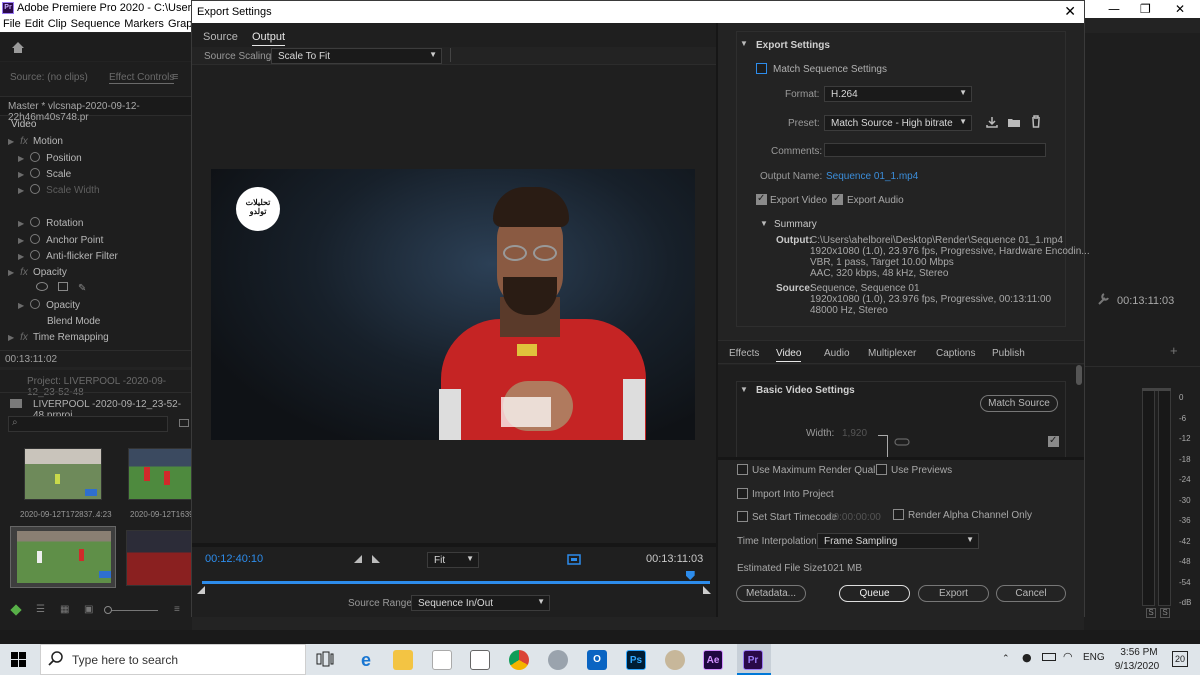 This screenshot has width=1200, height=675. I want to click on cancel-button: Cancel, so click(1031, 593).